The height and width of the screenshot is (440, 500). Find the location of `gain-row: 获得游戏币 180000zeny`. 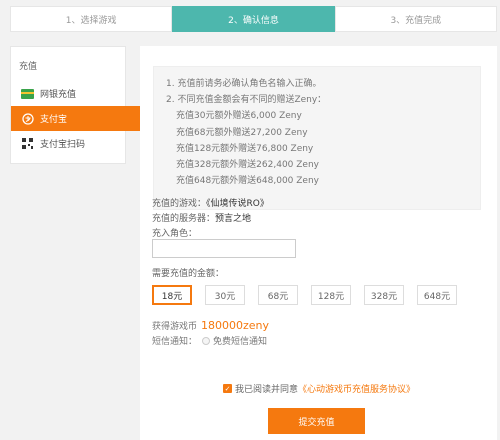

gain-row: 获得游戏币 180000zeny is located at coordinates (210, 325).